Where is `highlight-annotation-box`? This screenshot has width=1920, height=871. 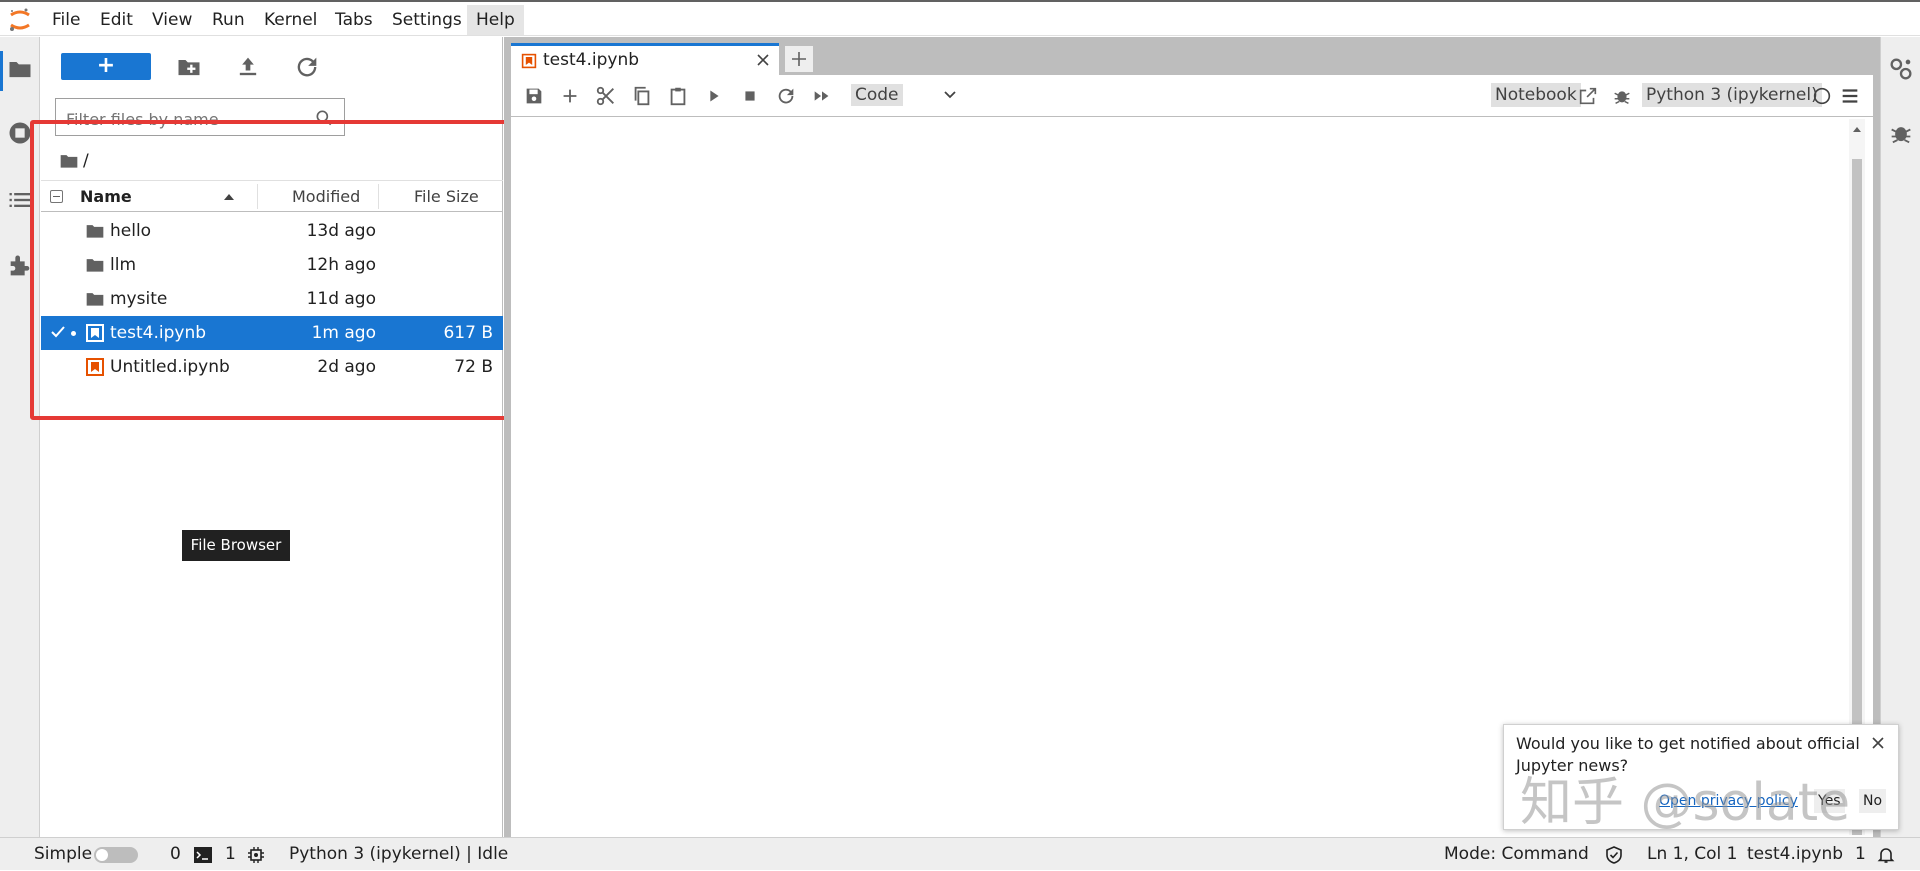 highlight-annotation-box is located at coordinates (277, 270).